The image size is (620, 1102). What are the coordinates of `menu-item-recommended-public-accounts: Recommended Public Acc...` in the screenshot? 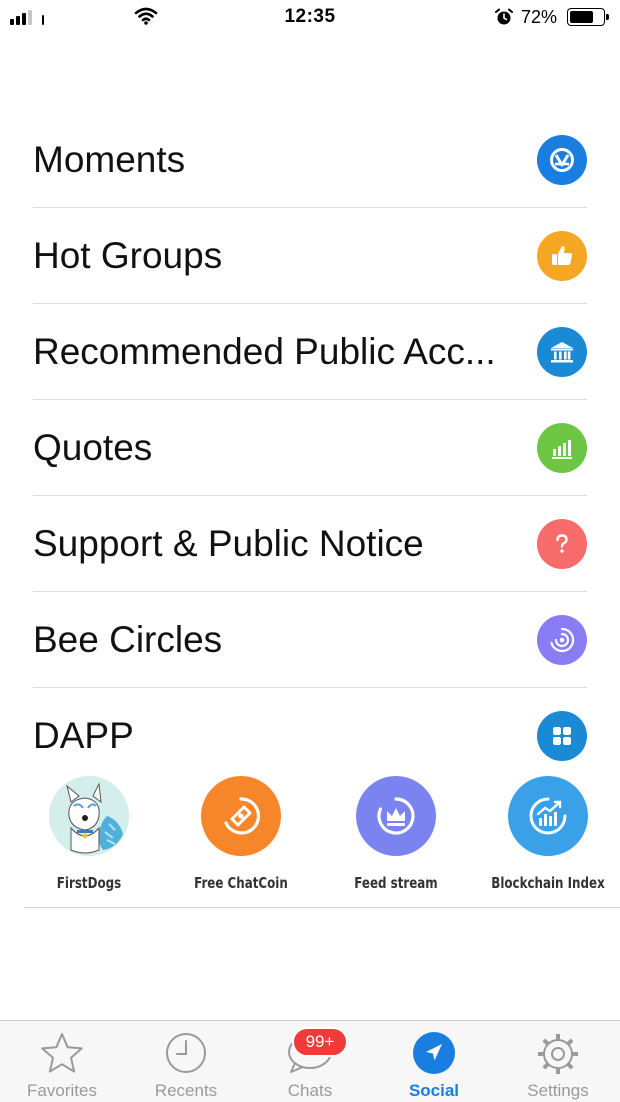 It's located at (310, 352).